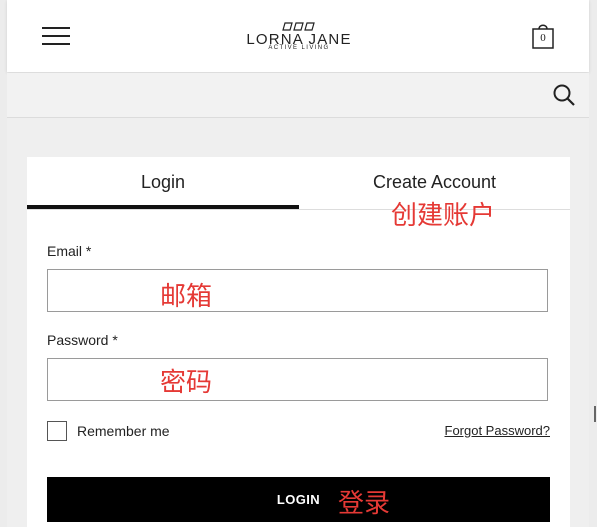  Describe the element at coordinates (82, 340) in the screenshot. I see `password-label: Password *` at that location.